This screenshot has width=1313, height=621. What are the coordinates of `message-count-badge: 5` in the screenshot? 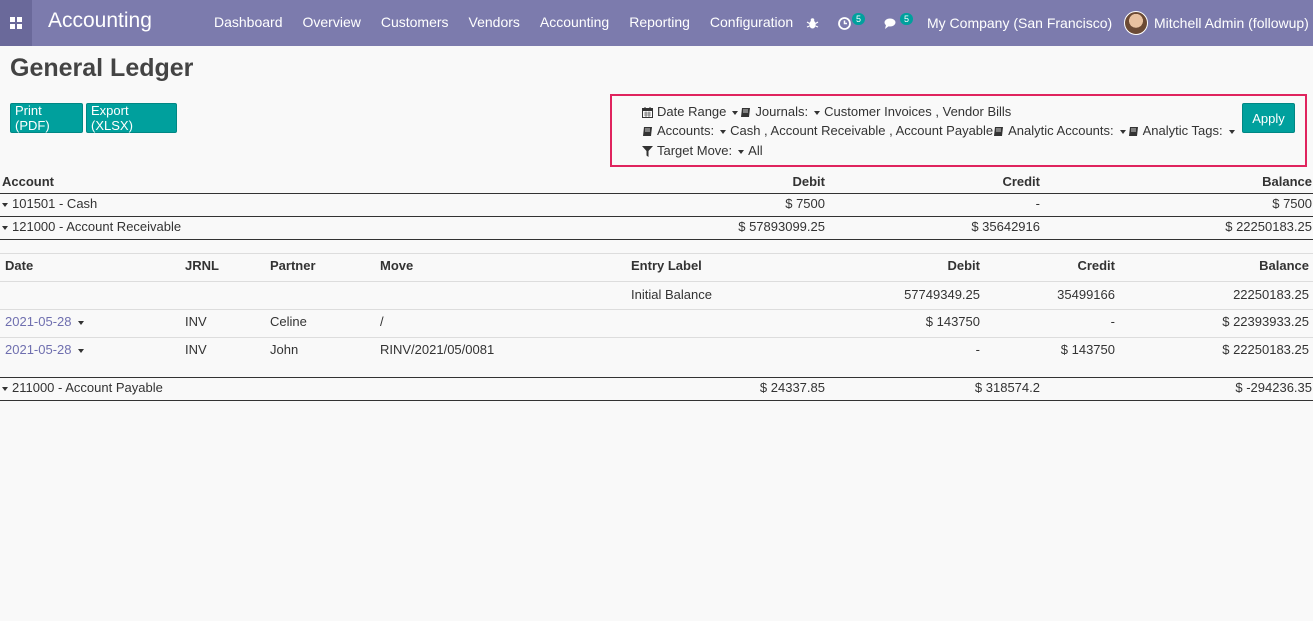 It's located at (907, 19).